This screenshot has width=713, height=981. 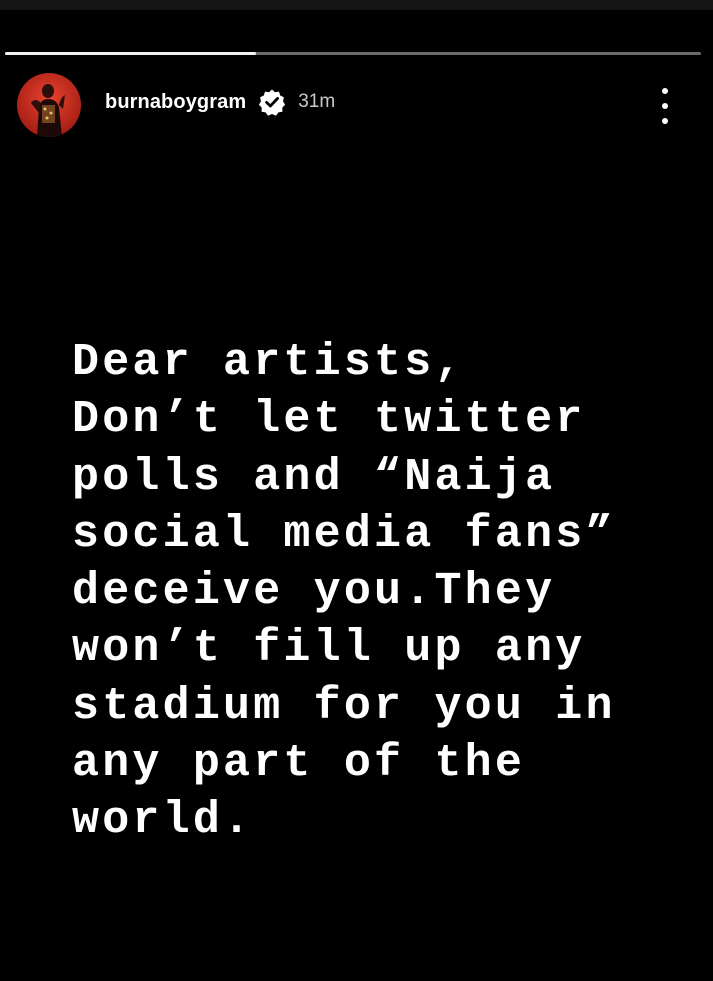 I want to click on story-text-line: social media fans”, so click(x=344, y=534).